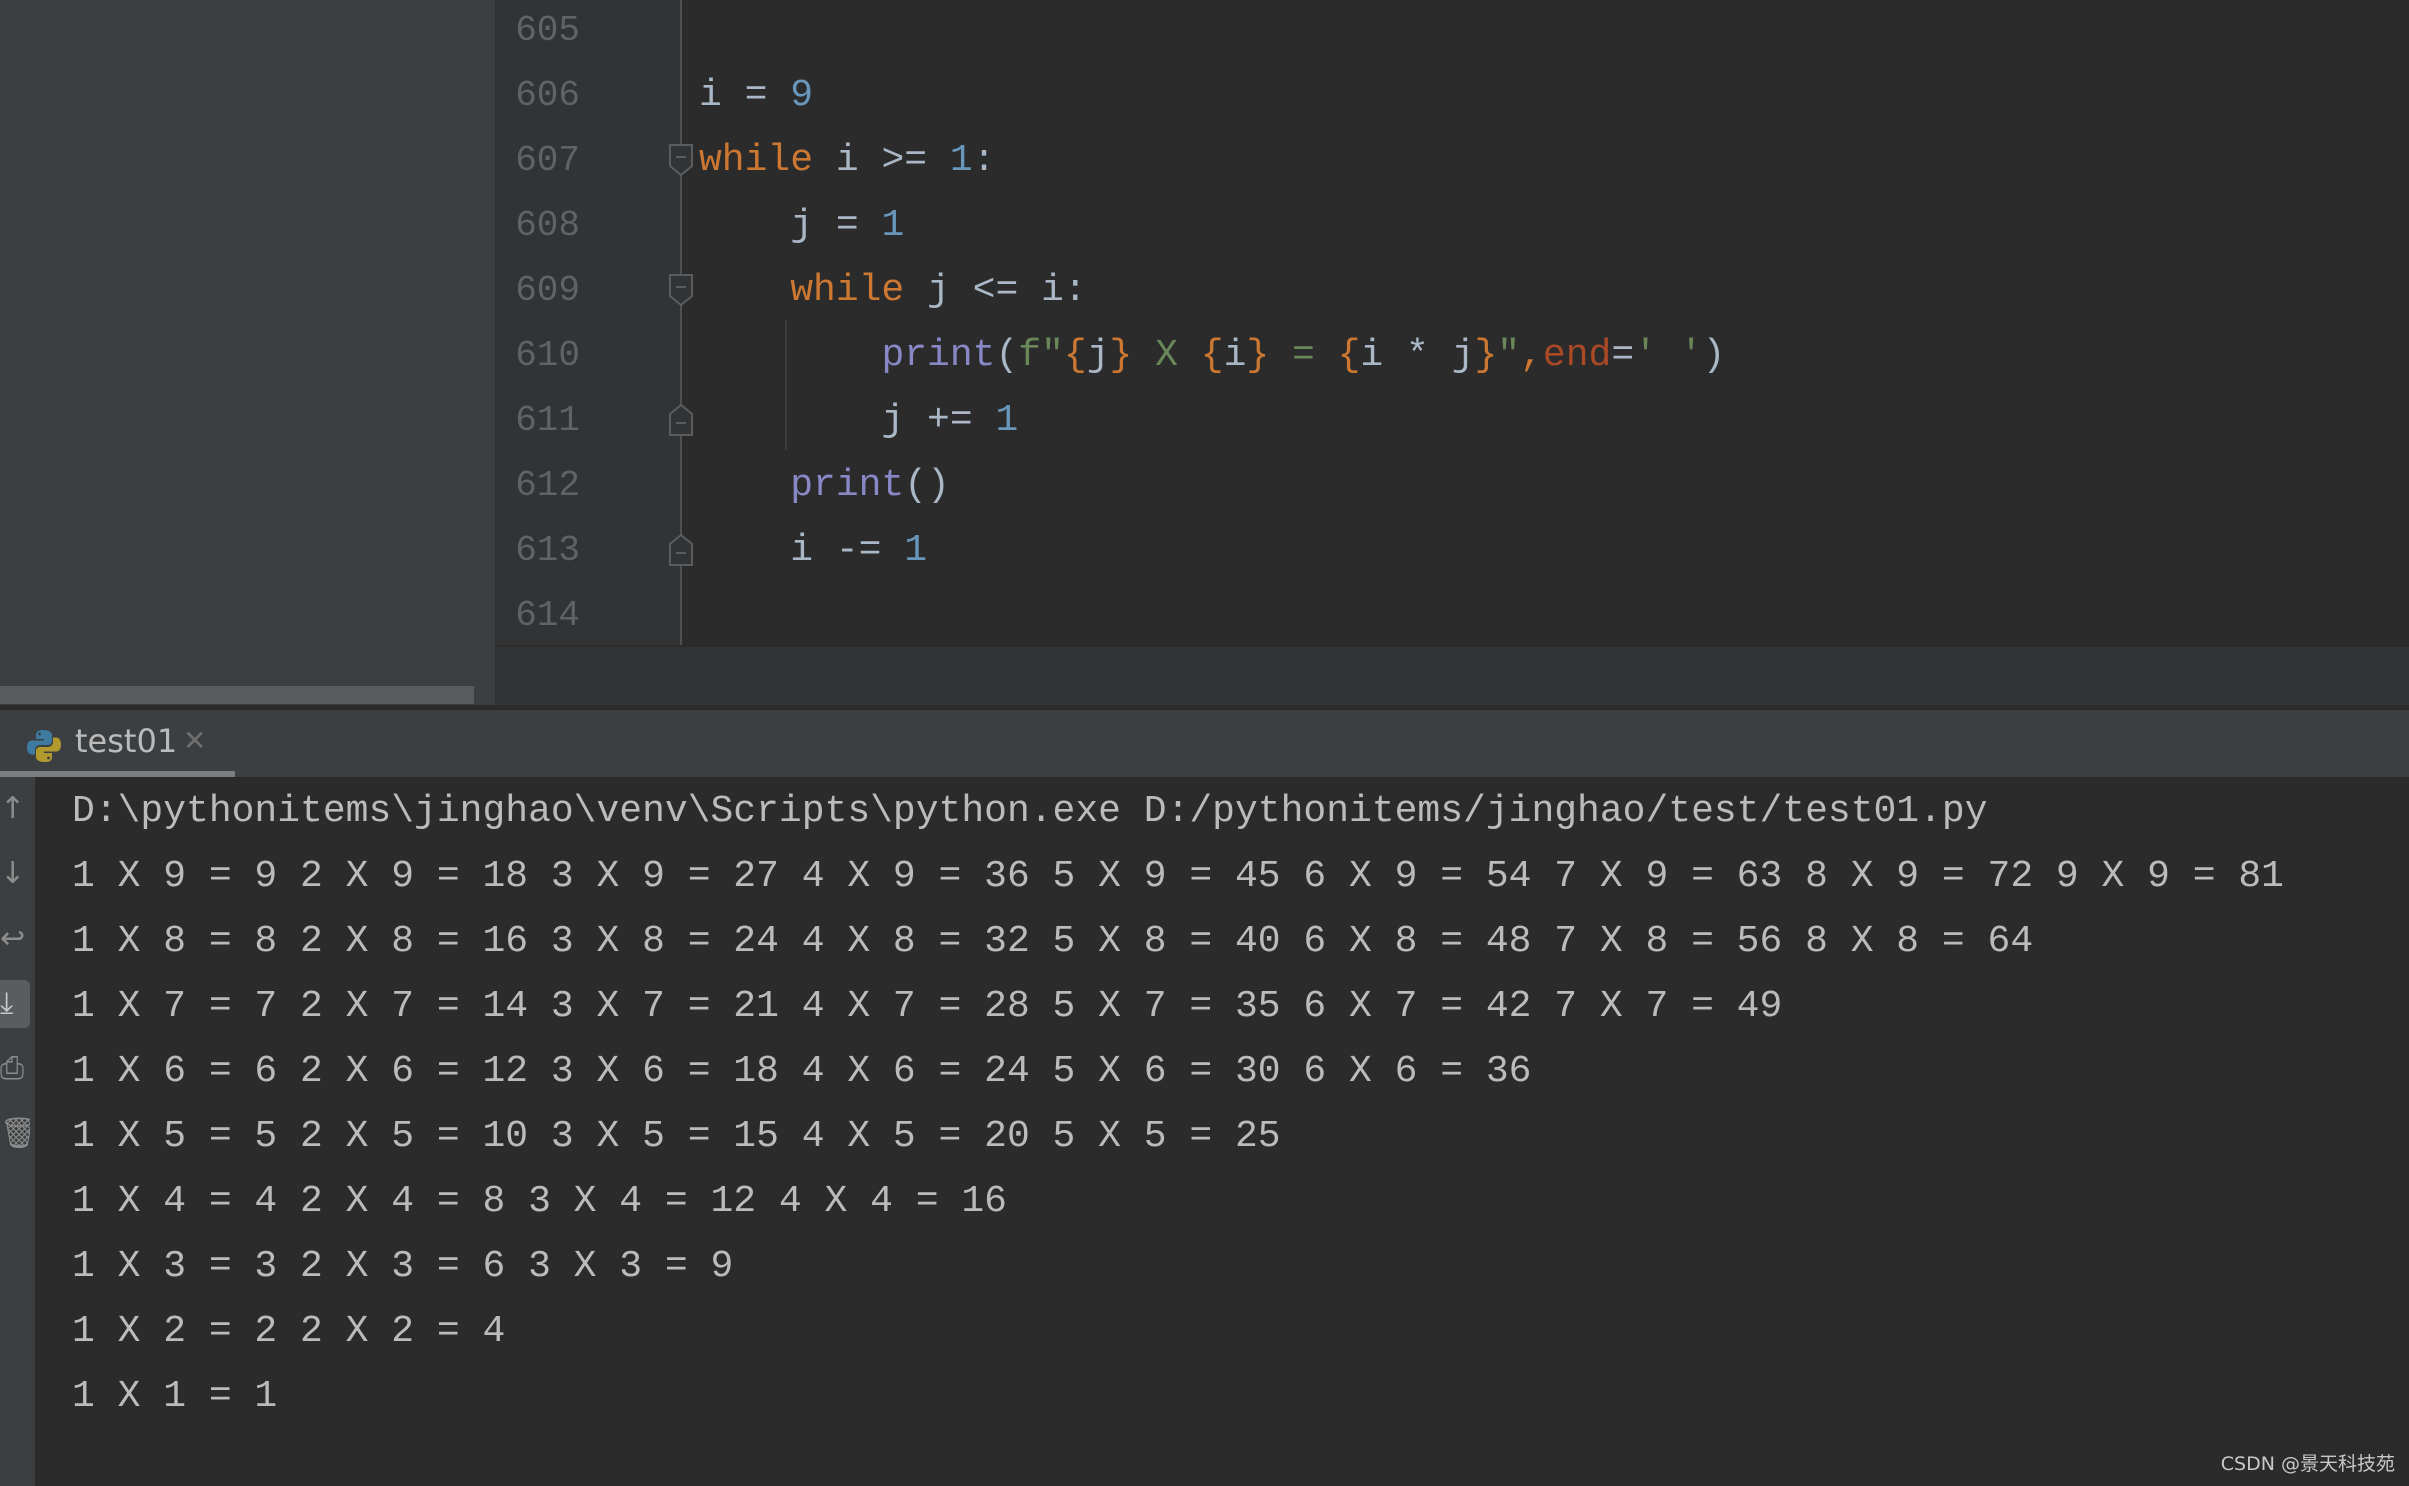 Image resolution: width=2409 pixels, height=1486 pixels. I want to click on line-number: 606, so click(547, 95).